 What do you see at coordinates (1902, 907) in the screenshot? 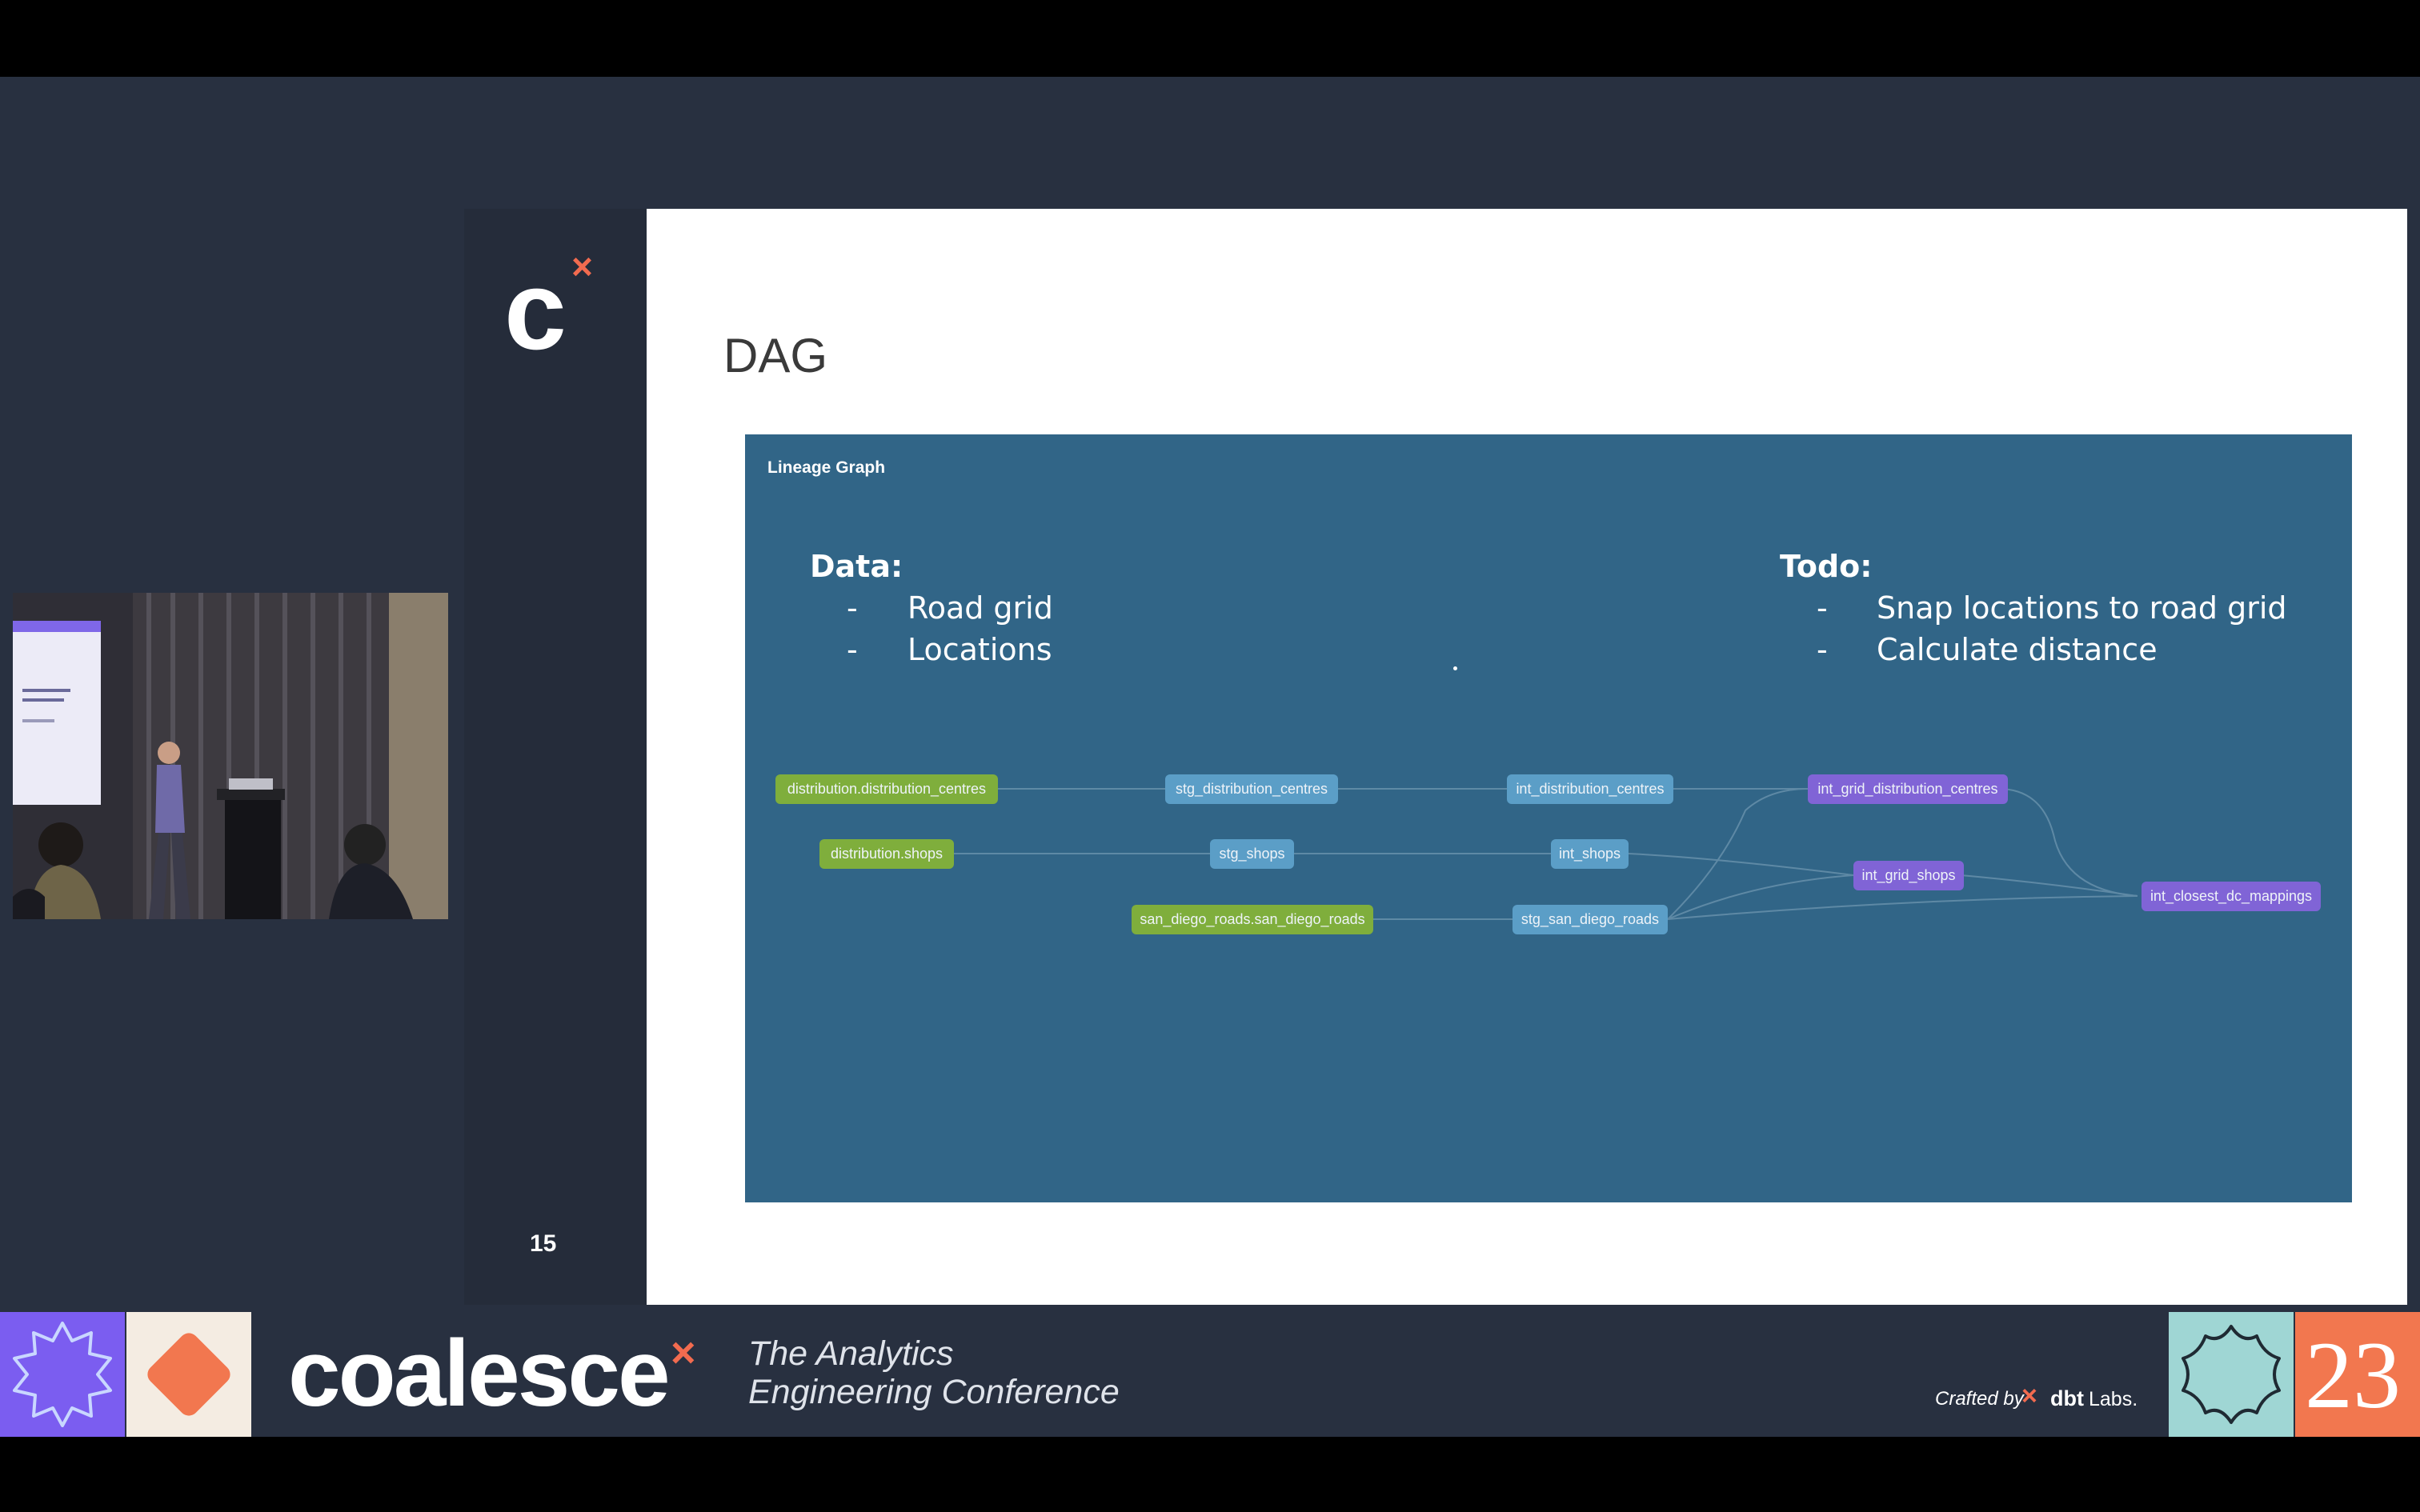
I see `edge-roads-to-closest` at bounding box center [1902, 907].